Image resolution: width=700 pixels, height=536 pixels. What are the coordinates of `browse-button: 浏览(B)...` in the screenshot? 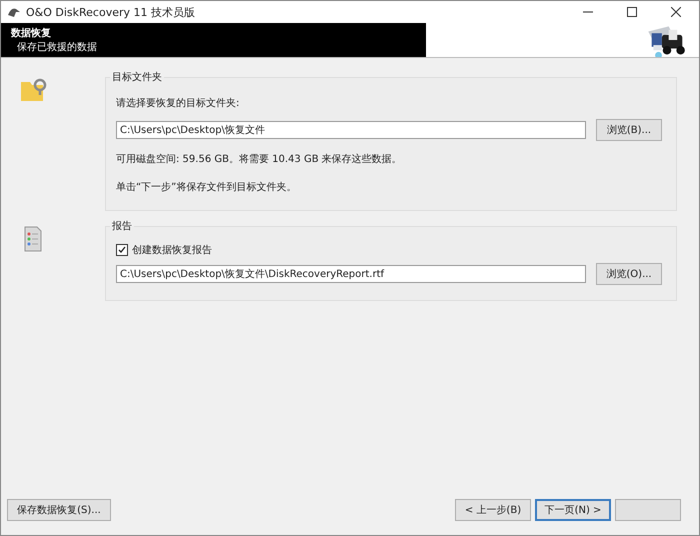 It's located at (629, 130).